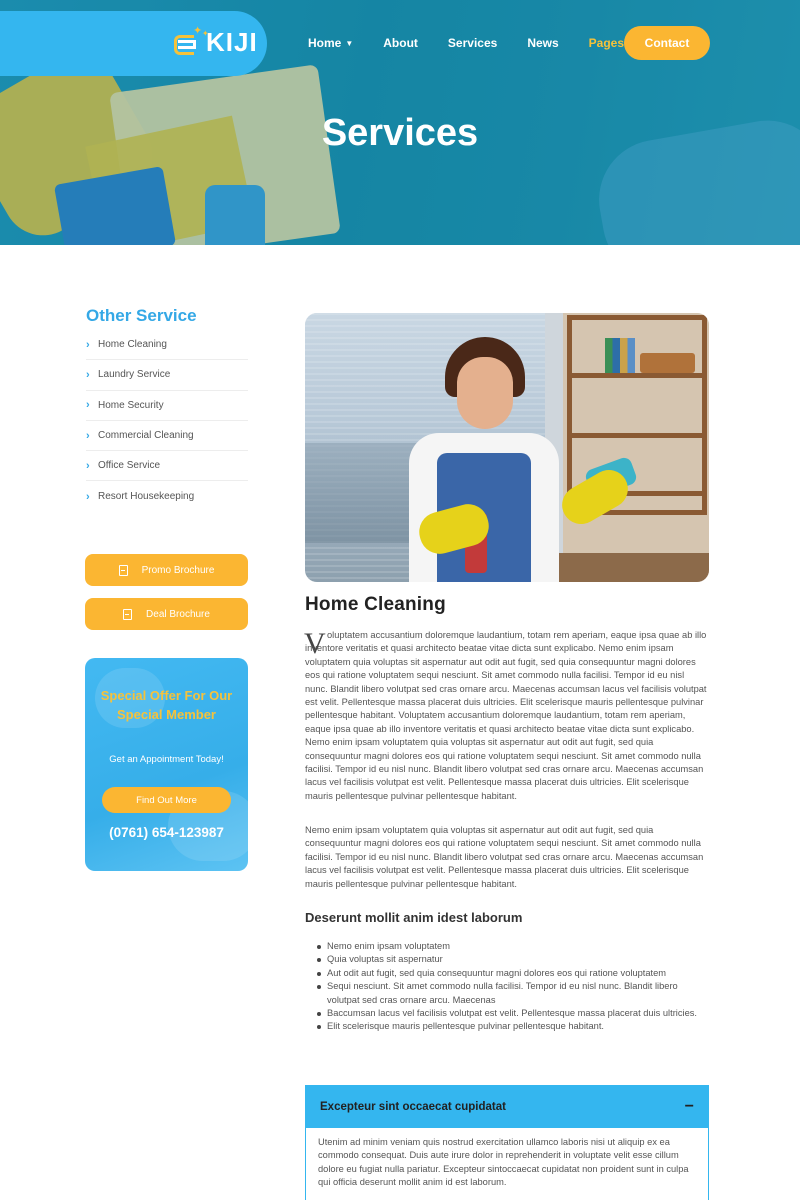 The width and height of the screenshot is (800, 1200). What do you see at coordinates (689, 1107) in the screenshot?
I see `collapse-icon: −` at bounding box center [689, 1107].